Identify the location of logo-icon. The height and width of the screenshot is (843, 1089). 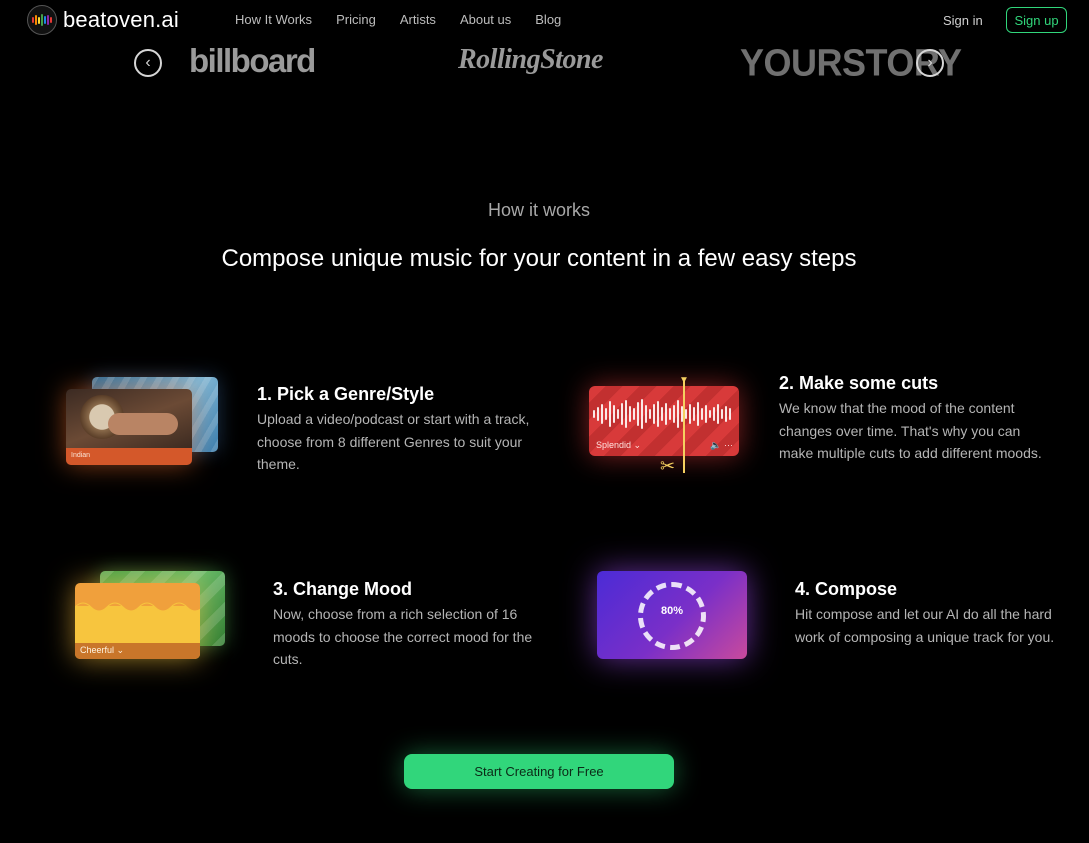
(42, 20).